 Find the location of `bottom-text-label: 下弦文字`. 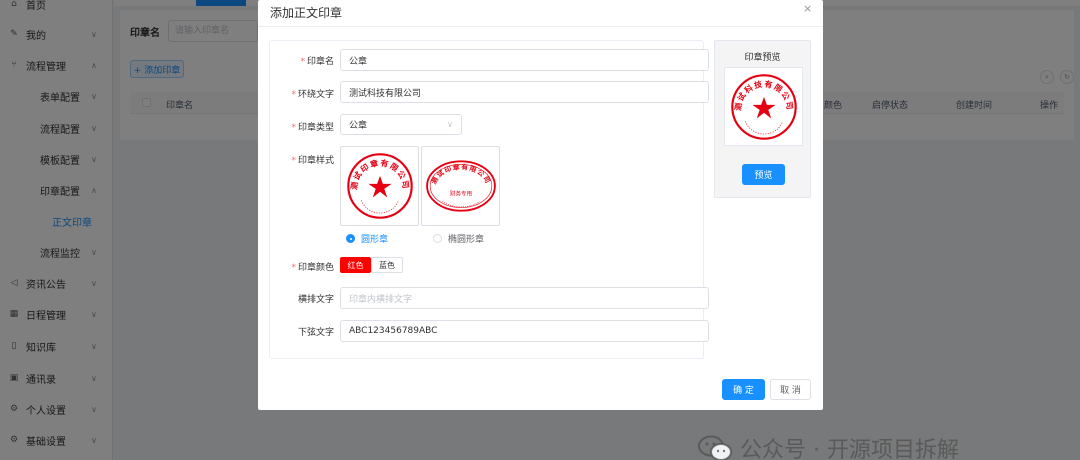

bottom-text-label: 下弦文字 is located at coordinates (315, 333).